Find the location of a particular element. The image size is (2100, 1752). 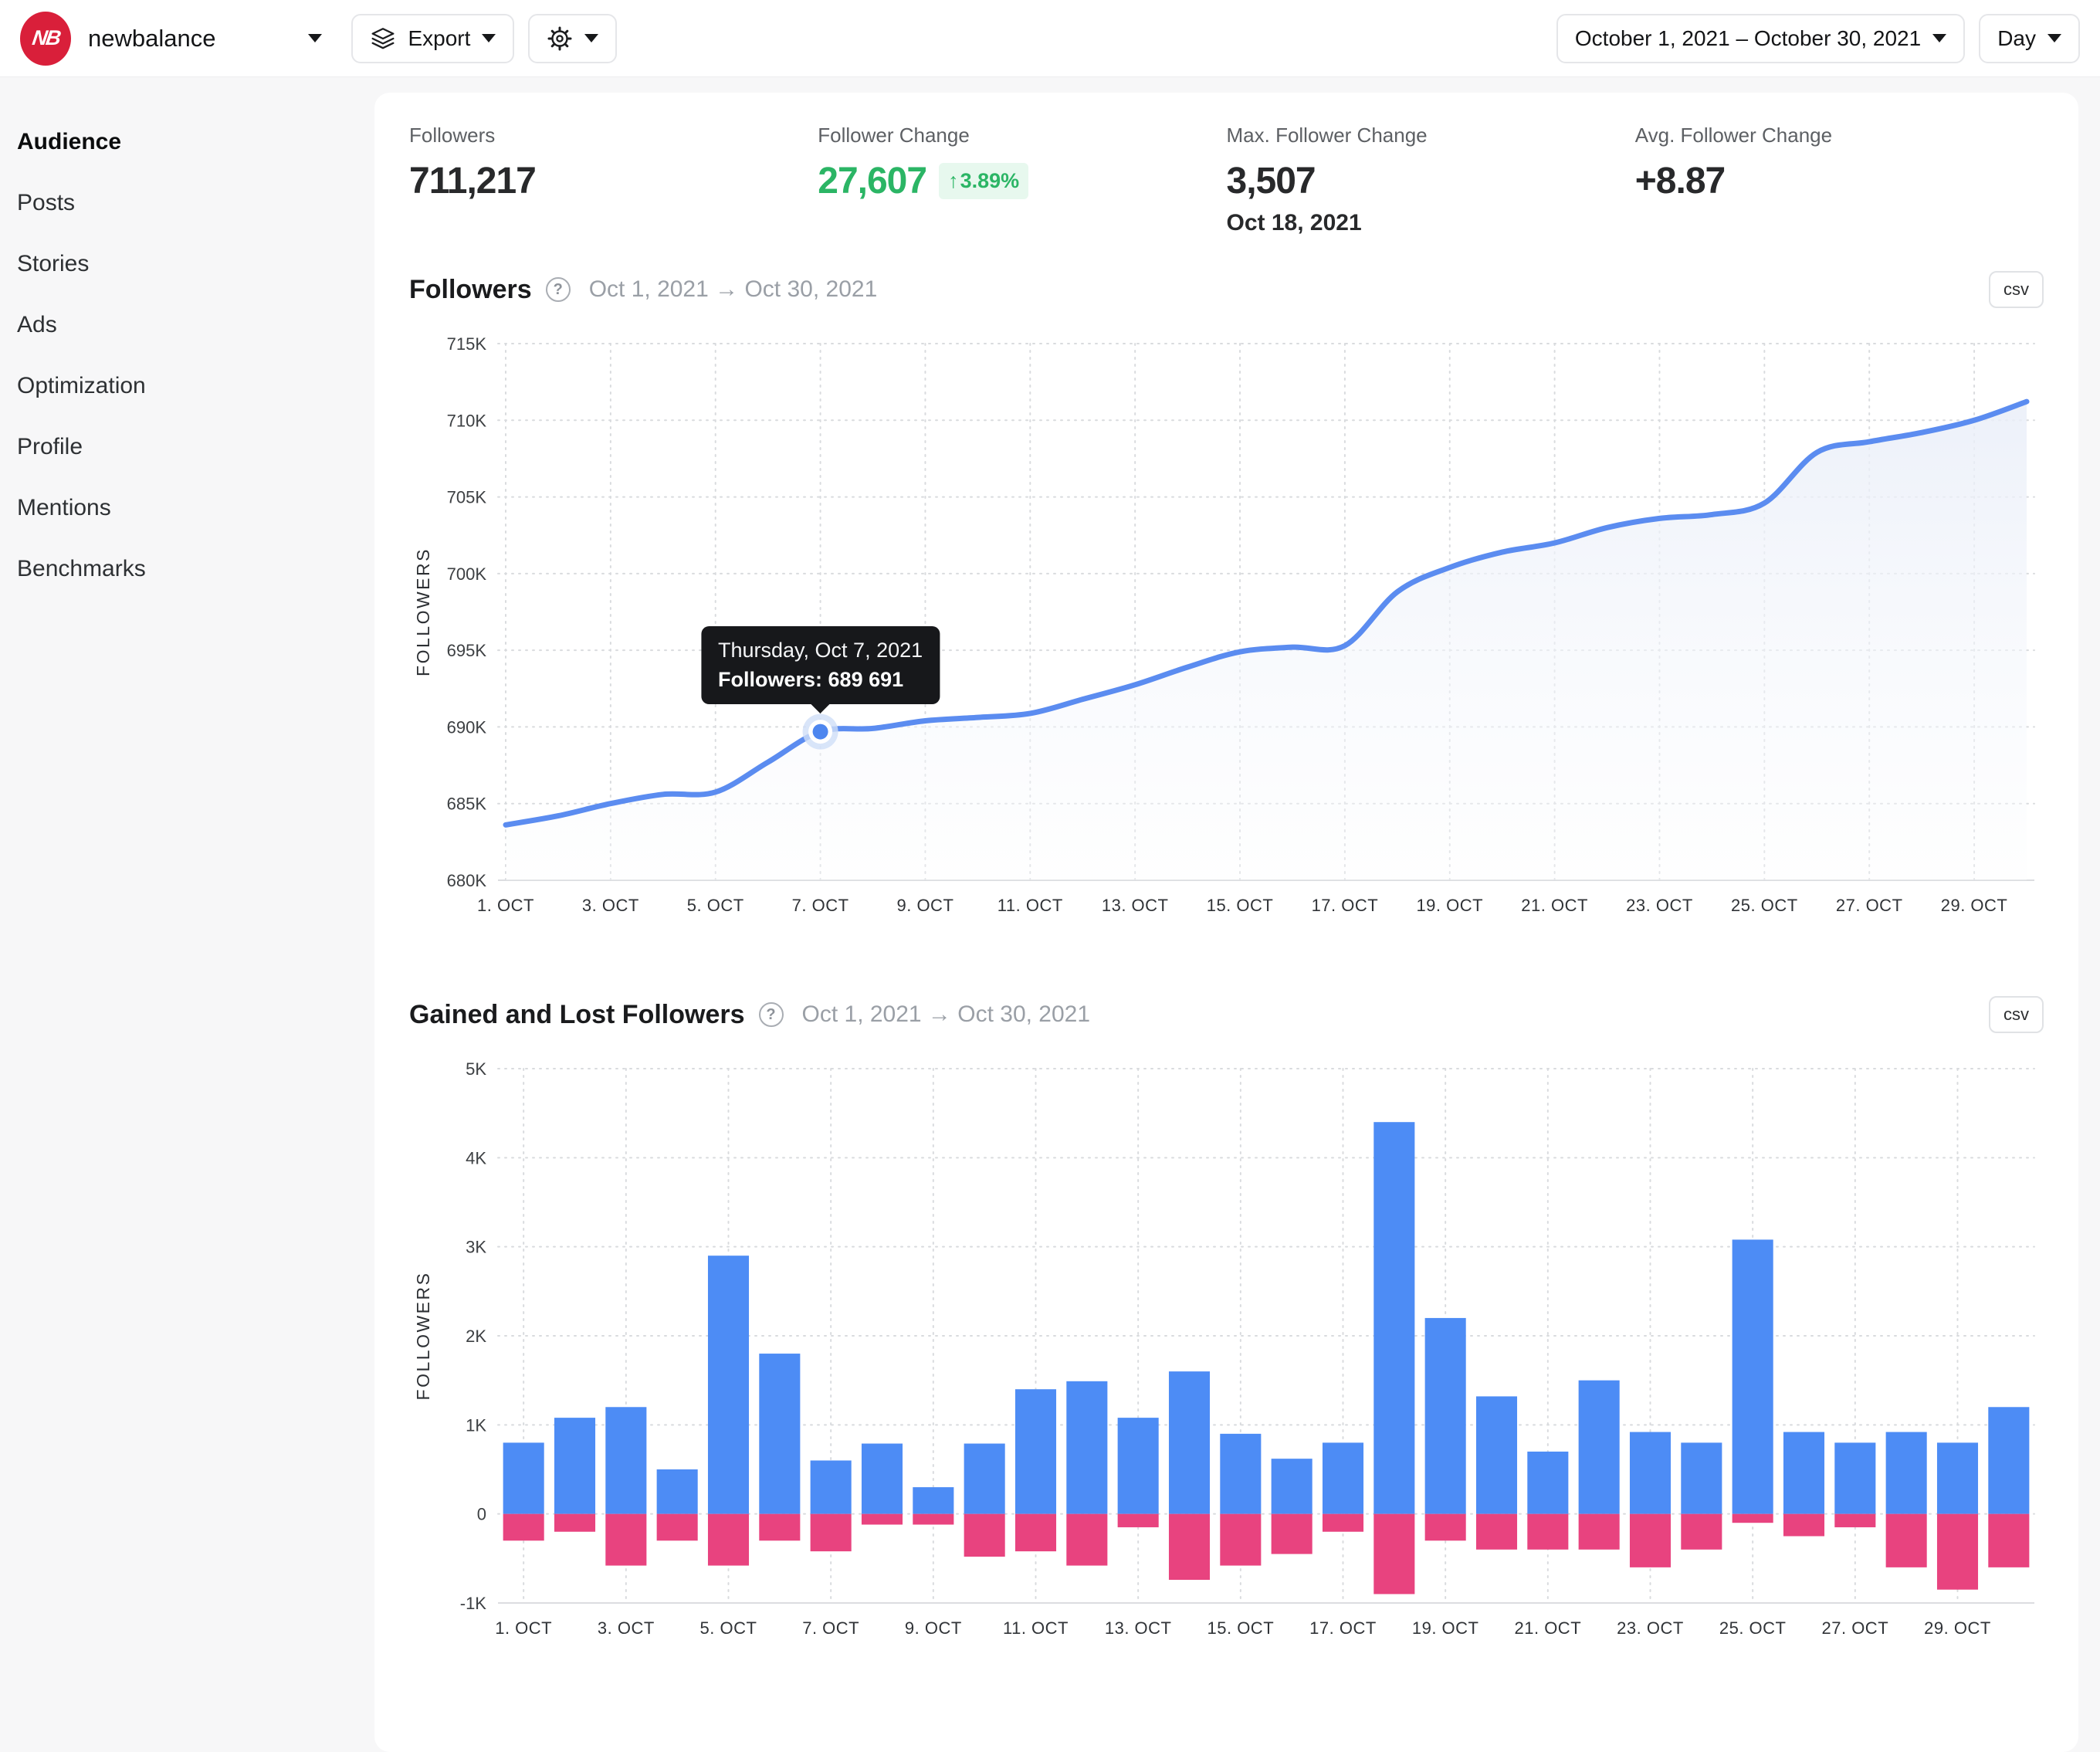

change-percent-badge: ↑ 3.89% is located at coordinates (984, 181).